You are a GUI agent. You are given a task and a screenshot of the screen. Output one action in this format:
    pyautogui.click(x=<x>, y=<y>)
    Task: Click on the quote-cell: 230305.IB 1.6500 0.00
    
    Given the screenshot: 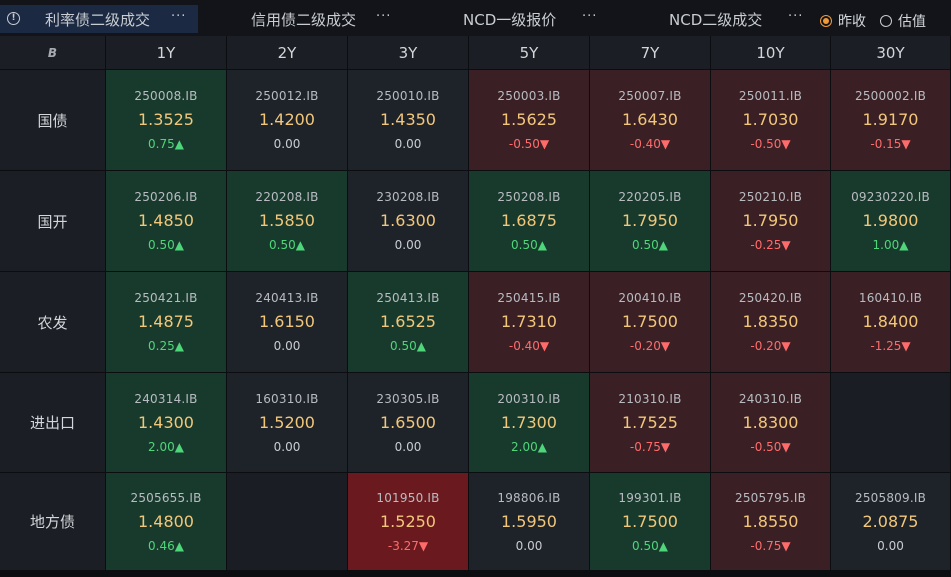 What is the action you would take?
    pyautogui.click(x=408, y=422)
    